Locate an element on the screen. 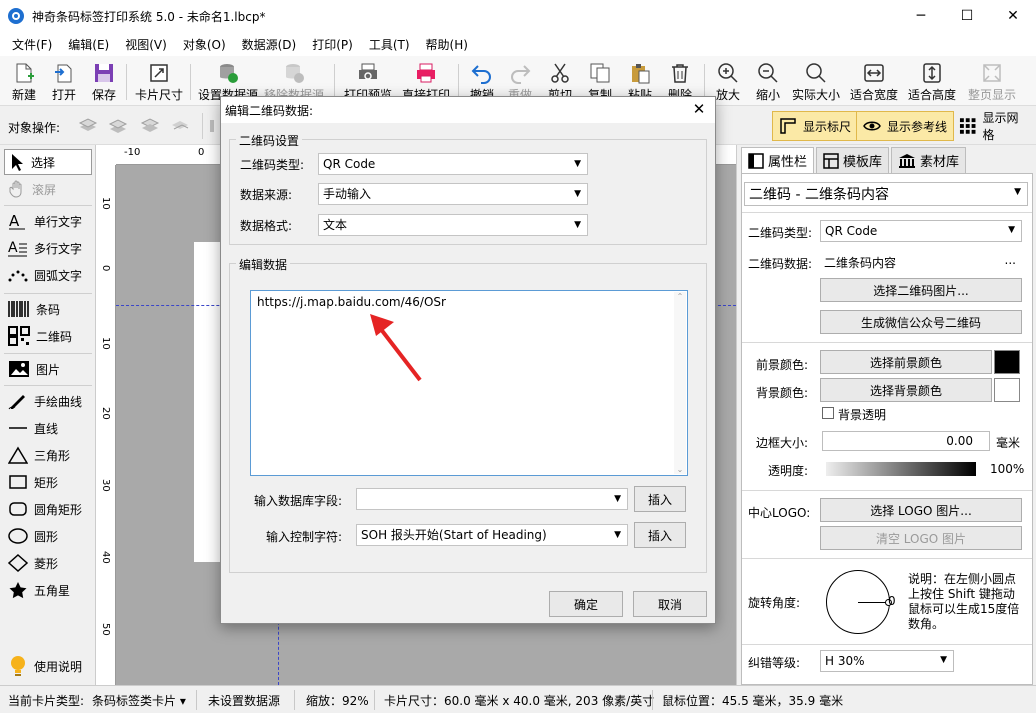  foreground-color-swatch is located at coordinates (1007, 362).